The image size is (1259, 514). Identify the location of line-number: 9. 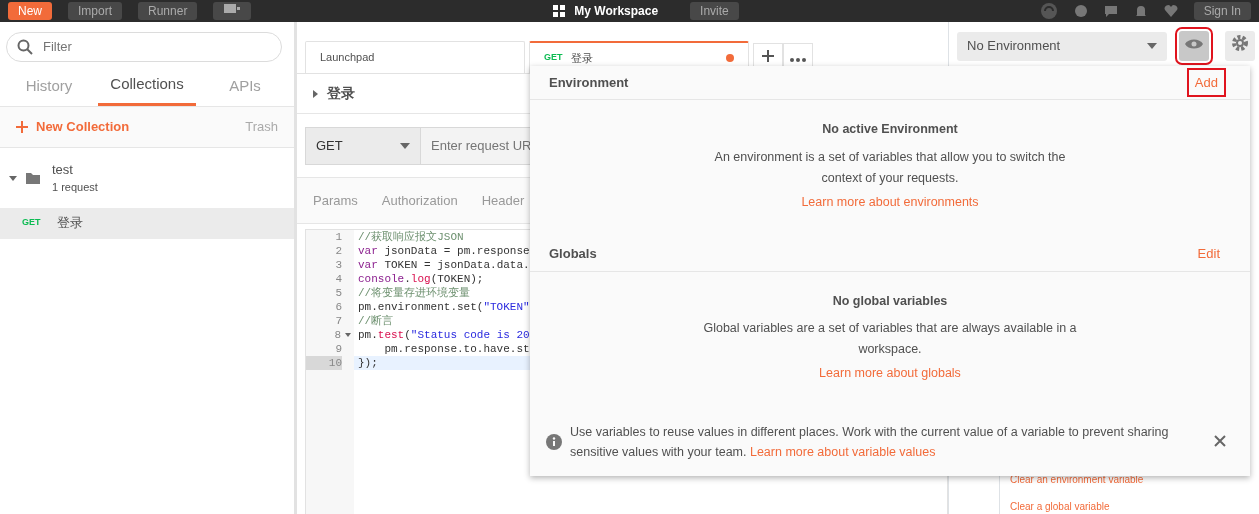
(338, 349).